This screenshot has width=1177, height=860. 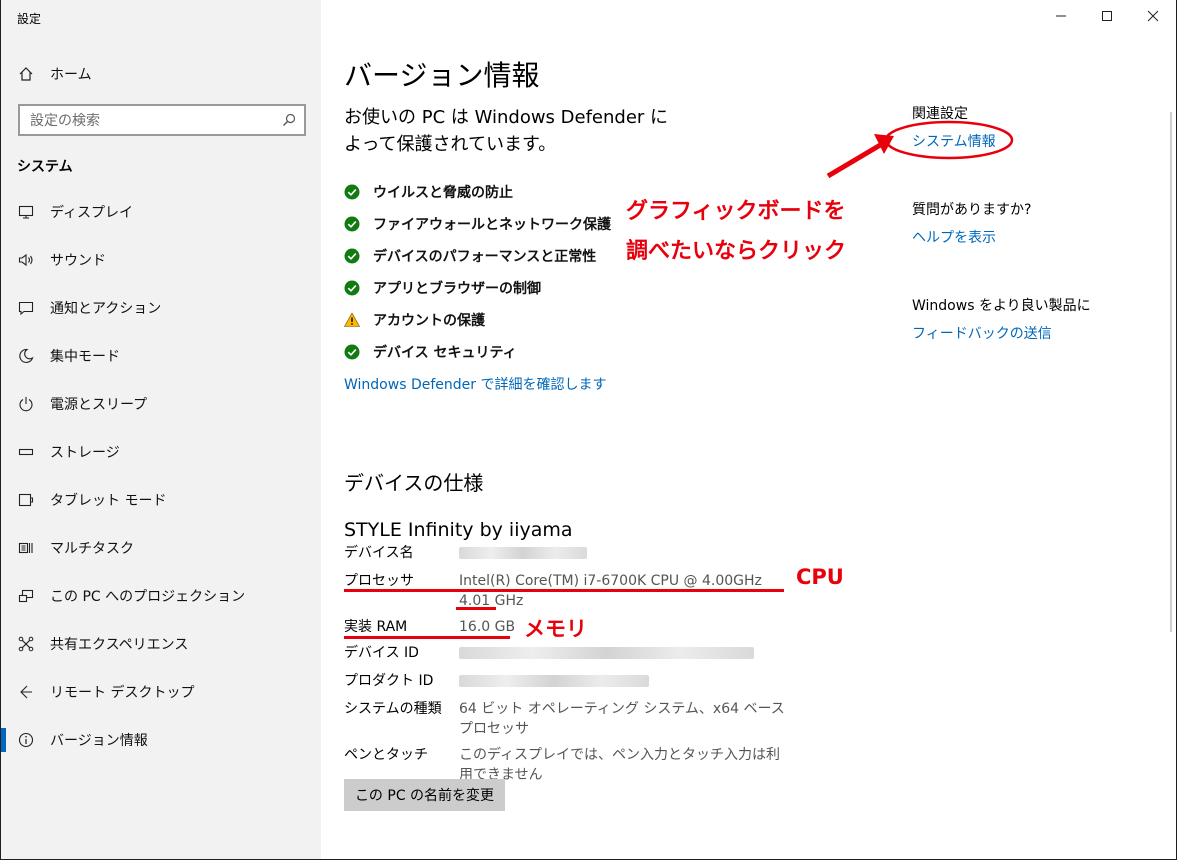 What do you see at coordinates (106, 309) in the screenshot?
I see `sidebar-item-label: 通知とアクション` at bounding box center [106, 309].